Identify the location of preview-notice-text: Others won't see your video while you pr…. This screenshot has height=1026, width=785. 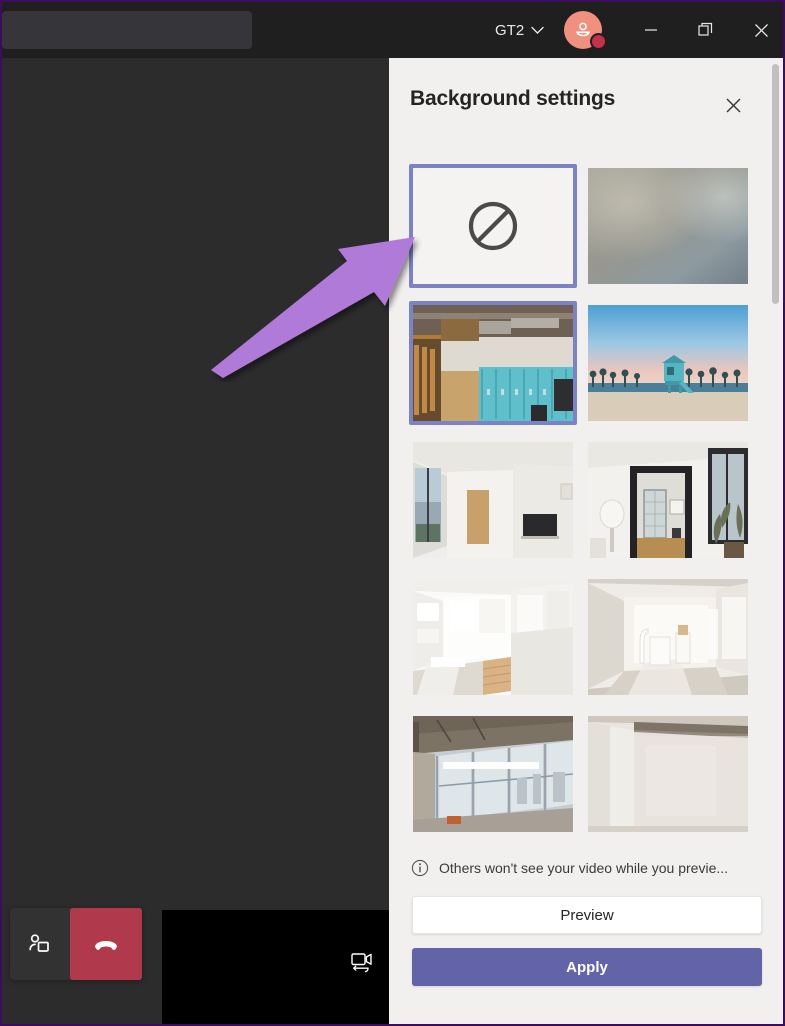
(584, 868).